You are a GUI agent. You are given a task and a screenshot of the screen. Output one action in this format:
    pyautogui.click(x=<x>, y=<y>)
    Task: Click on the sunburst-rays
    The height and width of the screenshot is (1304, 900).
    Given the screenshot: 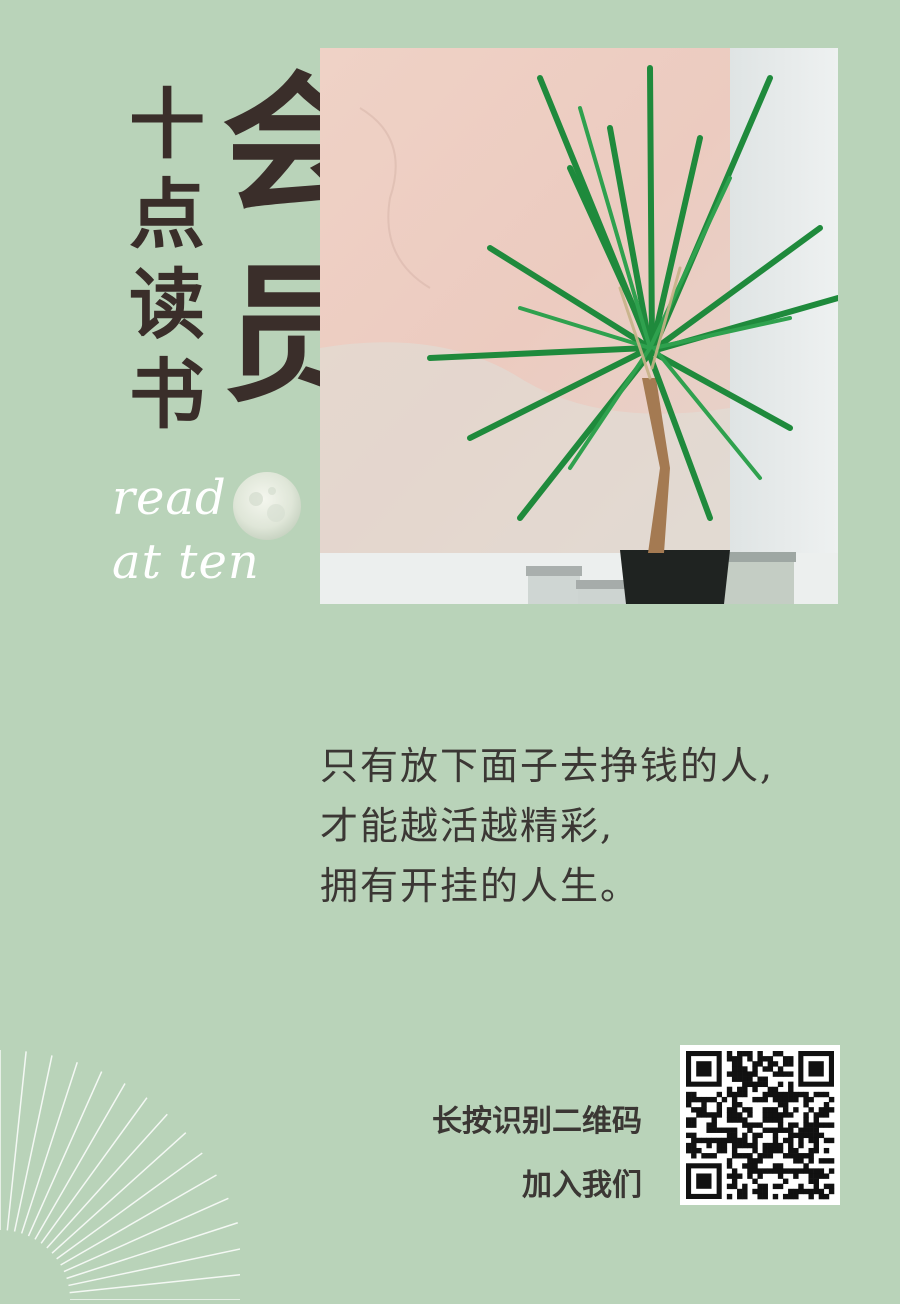 What is the action you would take?
    pyautogui.click(x=125, y=1170)
    